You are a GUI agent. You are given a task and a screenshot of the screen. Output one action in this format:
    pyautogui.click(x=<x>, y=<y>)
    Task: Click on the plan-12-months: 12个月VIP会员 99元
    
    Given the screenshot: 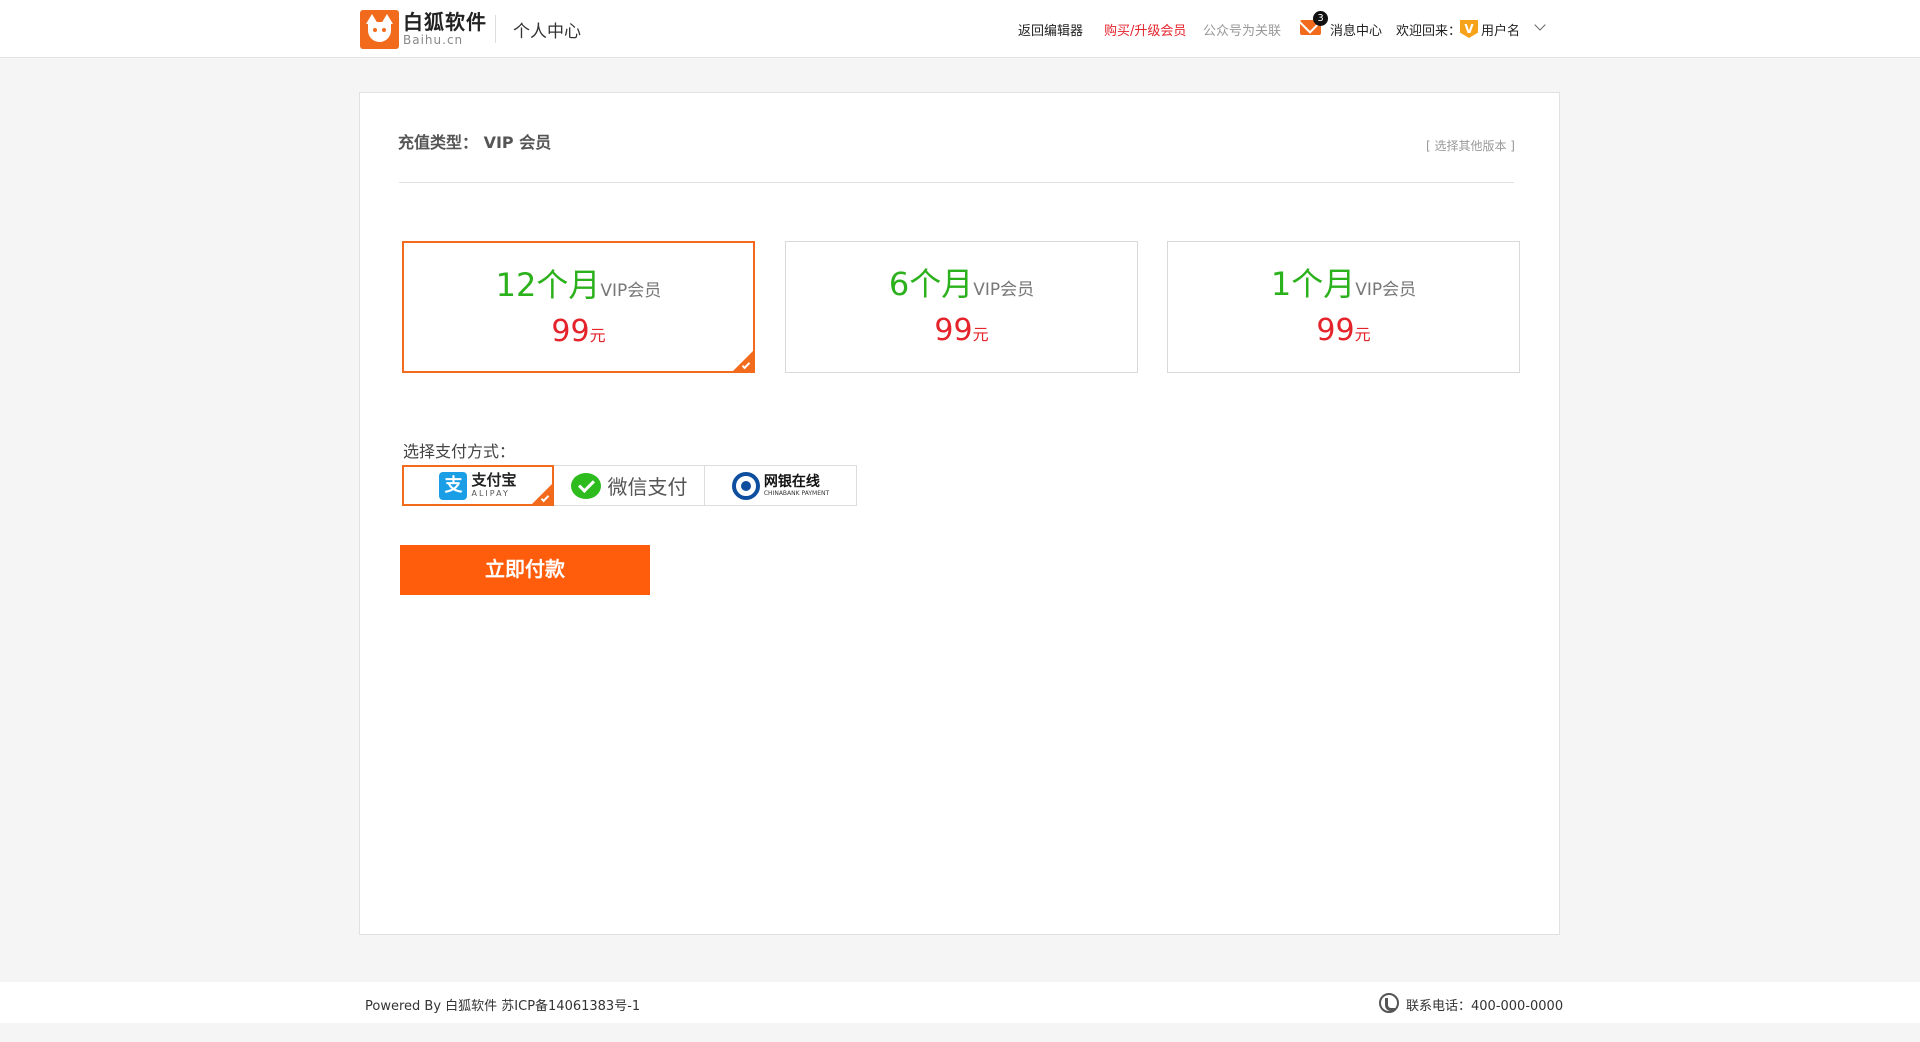 What is the action you would take?
    pyautogui.click(x=578, y=307)
    